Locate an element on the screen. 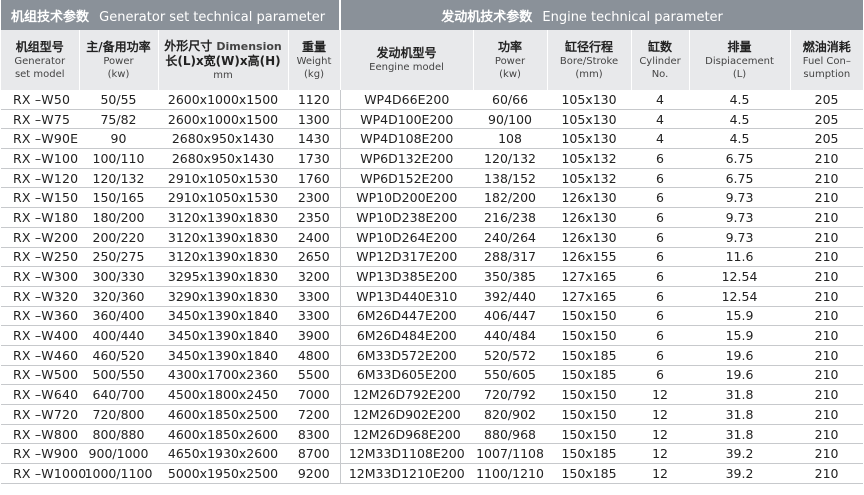 This screenshot has width=864, height=495. cell-weight: 3200 is located at coordinates (314, 276).